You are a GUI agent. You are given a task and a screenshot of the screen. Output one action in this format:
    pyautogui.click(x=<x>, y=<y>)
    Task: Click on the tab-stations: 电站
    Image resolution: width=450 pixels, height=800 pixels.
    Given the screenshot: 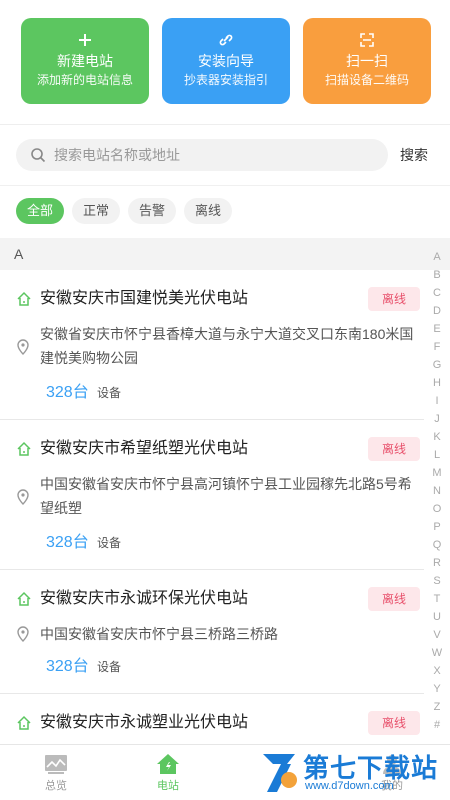 What is the action you would take?
    pyautogui.click(x=168, y=772)
    